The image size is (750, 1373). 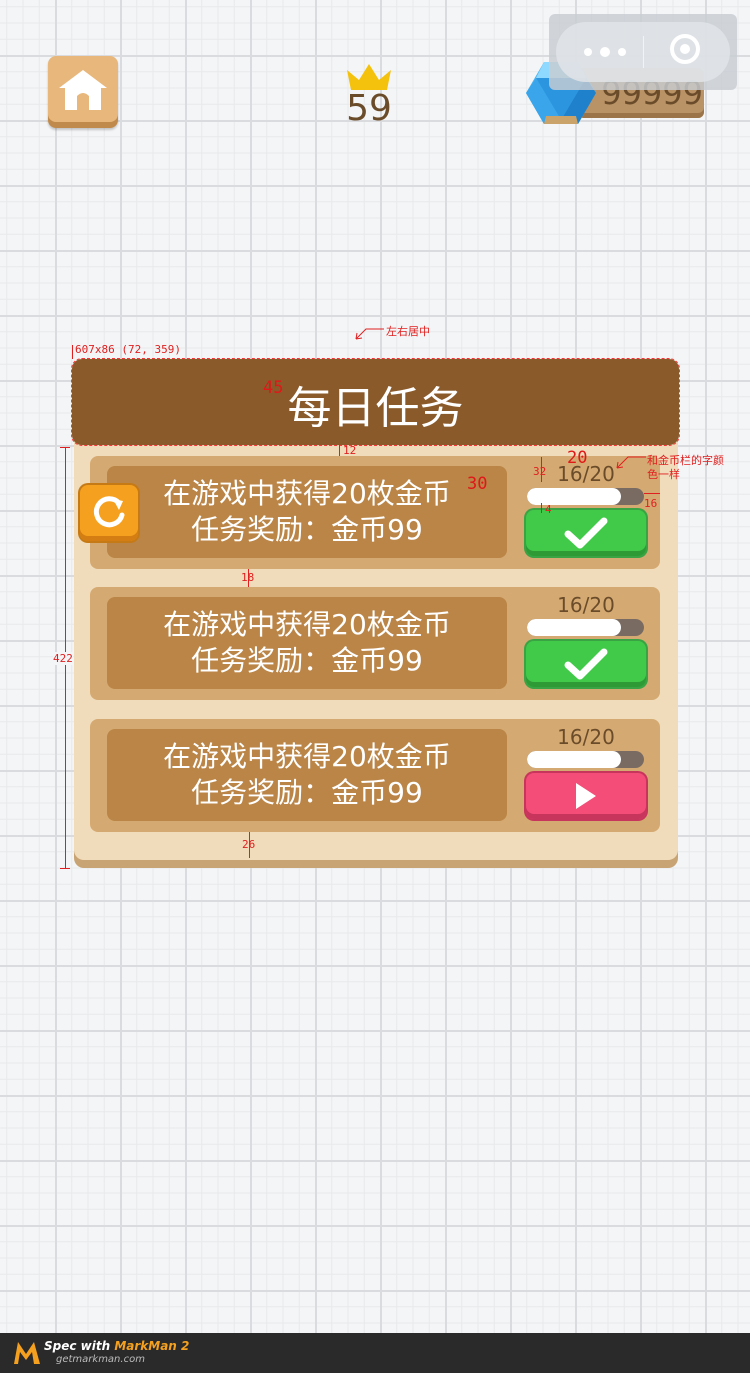 I want to click on capsule-divider, so click(x=643, y=52).